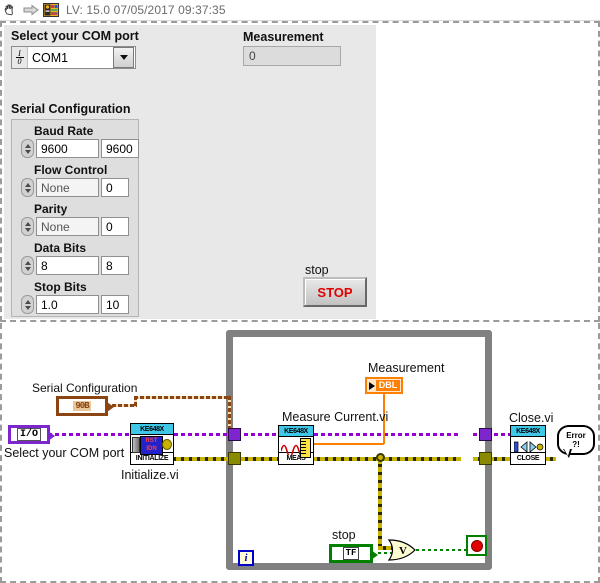  Describe the element at coordinates (75, 36) in the screenshot. I see `com-port-label: Select your COM port` at that location.